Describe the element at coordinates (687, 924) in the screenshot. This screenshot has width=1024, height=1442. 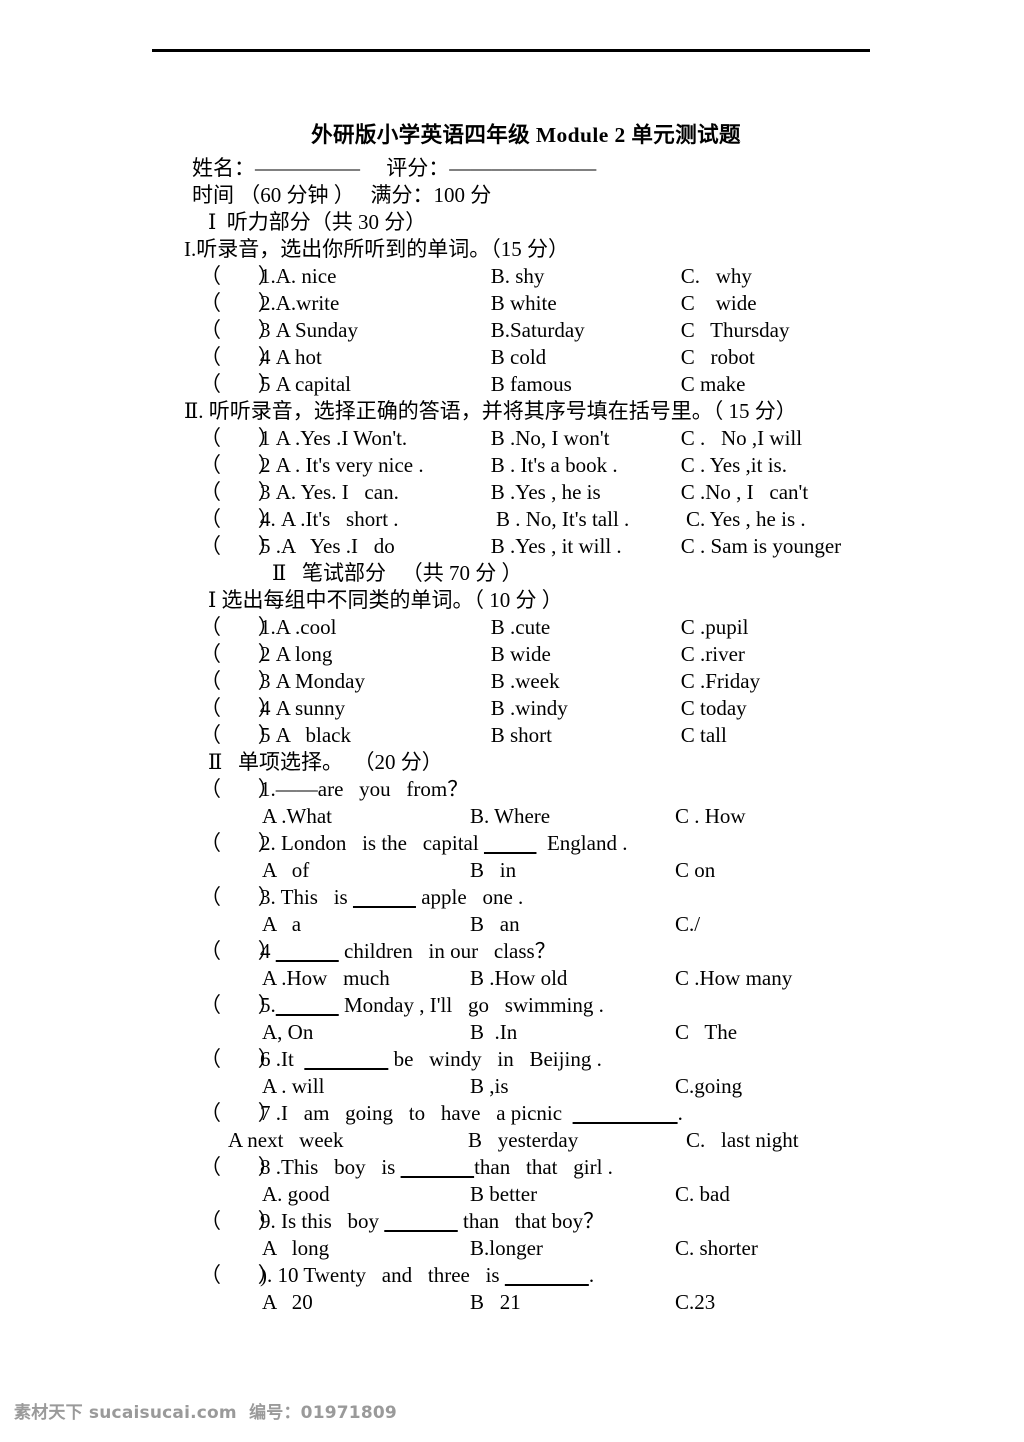
I see `option-c: C./` at that location.